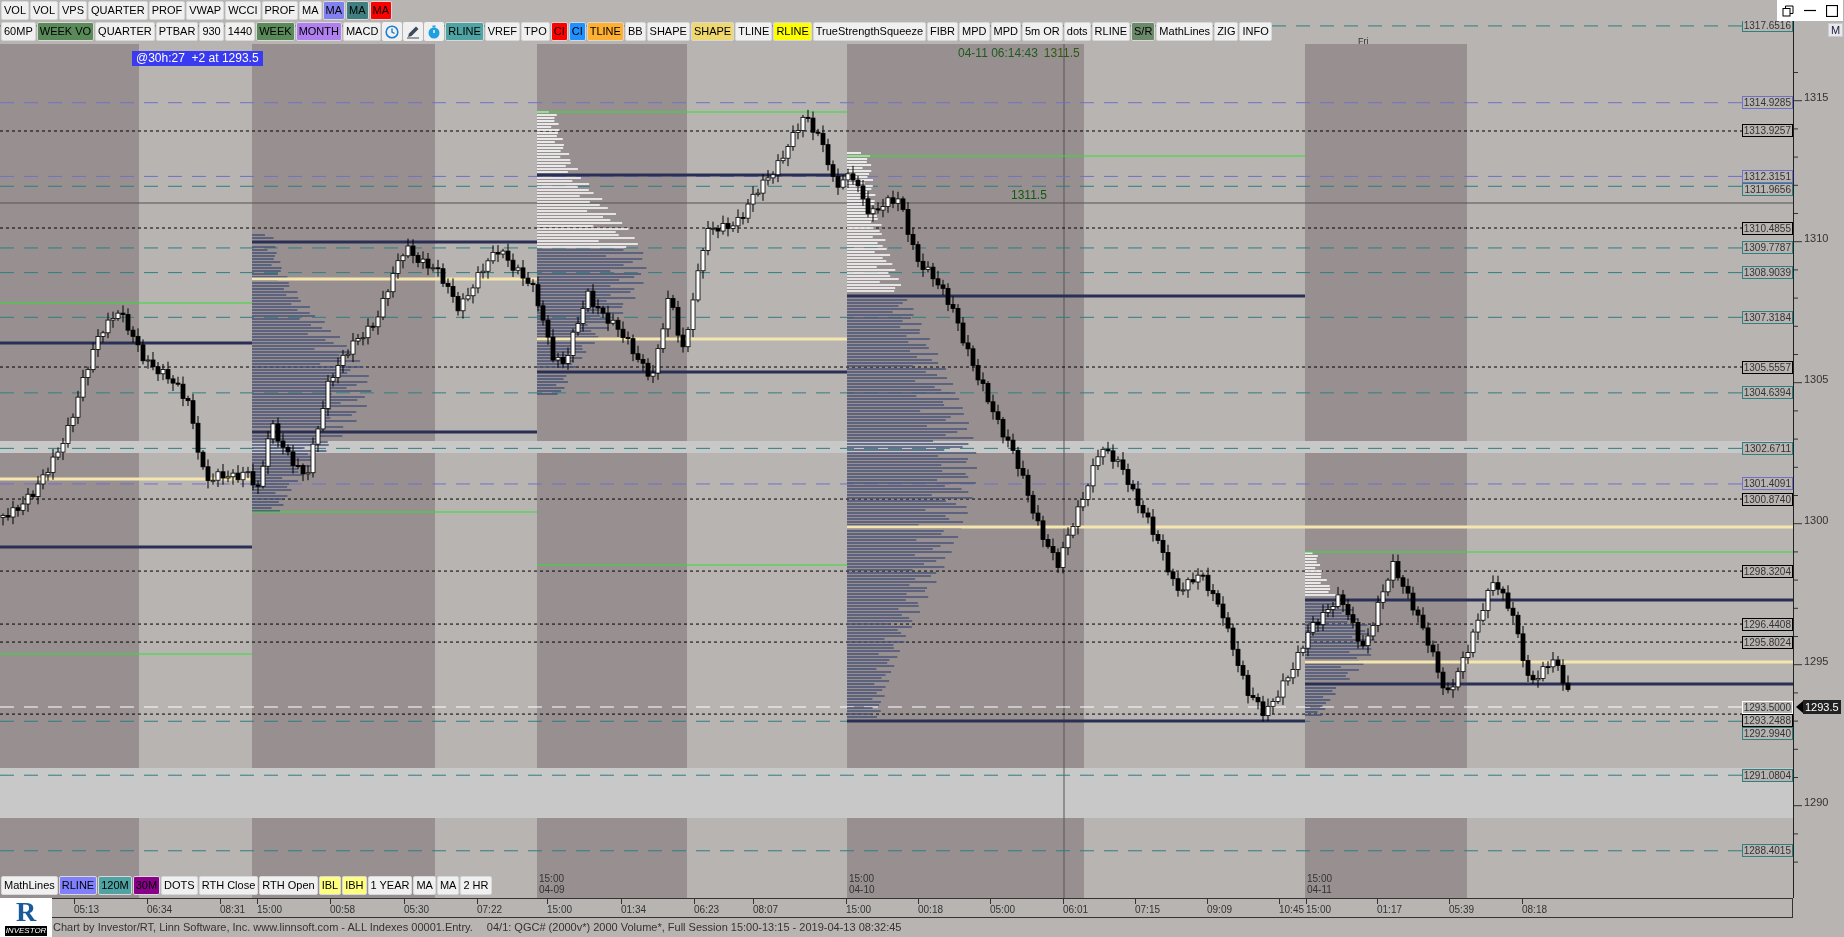  Describe the element at coordinates (179, 885) in the screenshot. I see `toolbar-button: DOTS` at that location.